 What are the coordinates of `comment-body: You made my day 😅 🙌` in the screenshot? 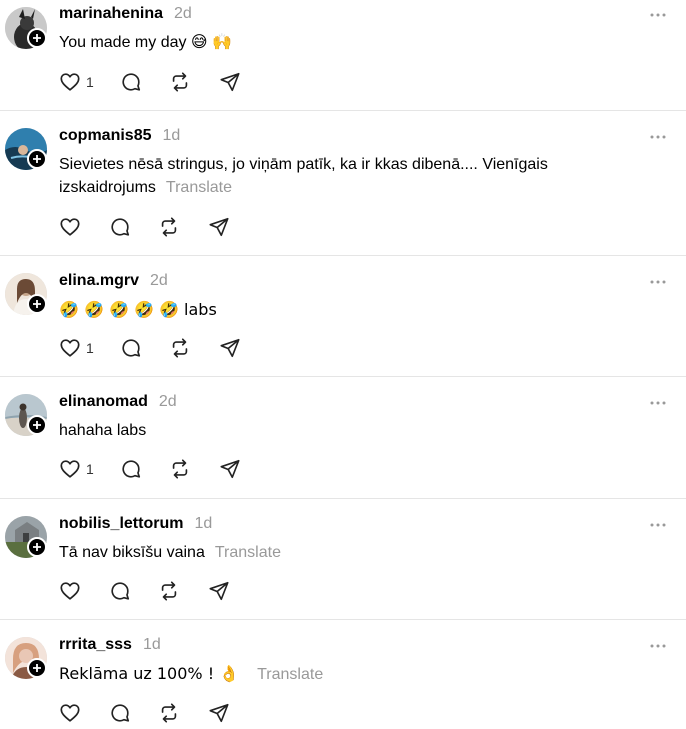 It's located at (145, 42).